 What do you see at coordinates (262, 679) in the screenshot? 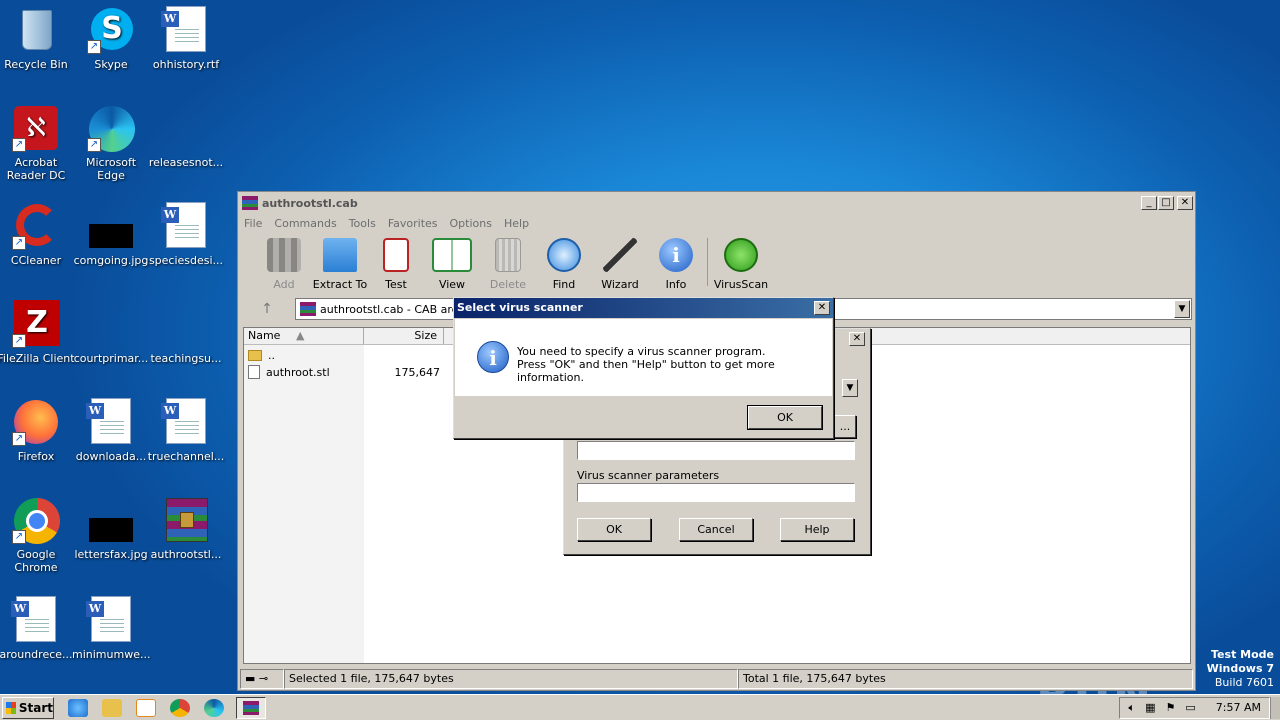
I see `status-drive-icons: ▬ ⊸` at bounding box center [262, 679].